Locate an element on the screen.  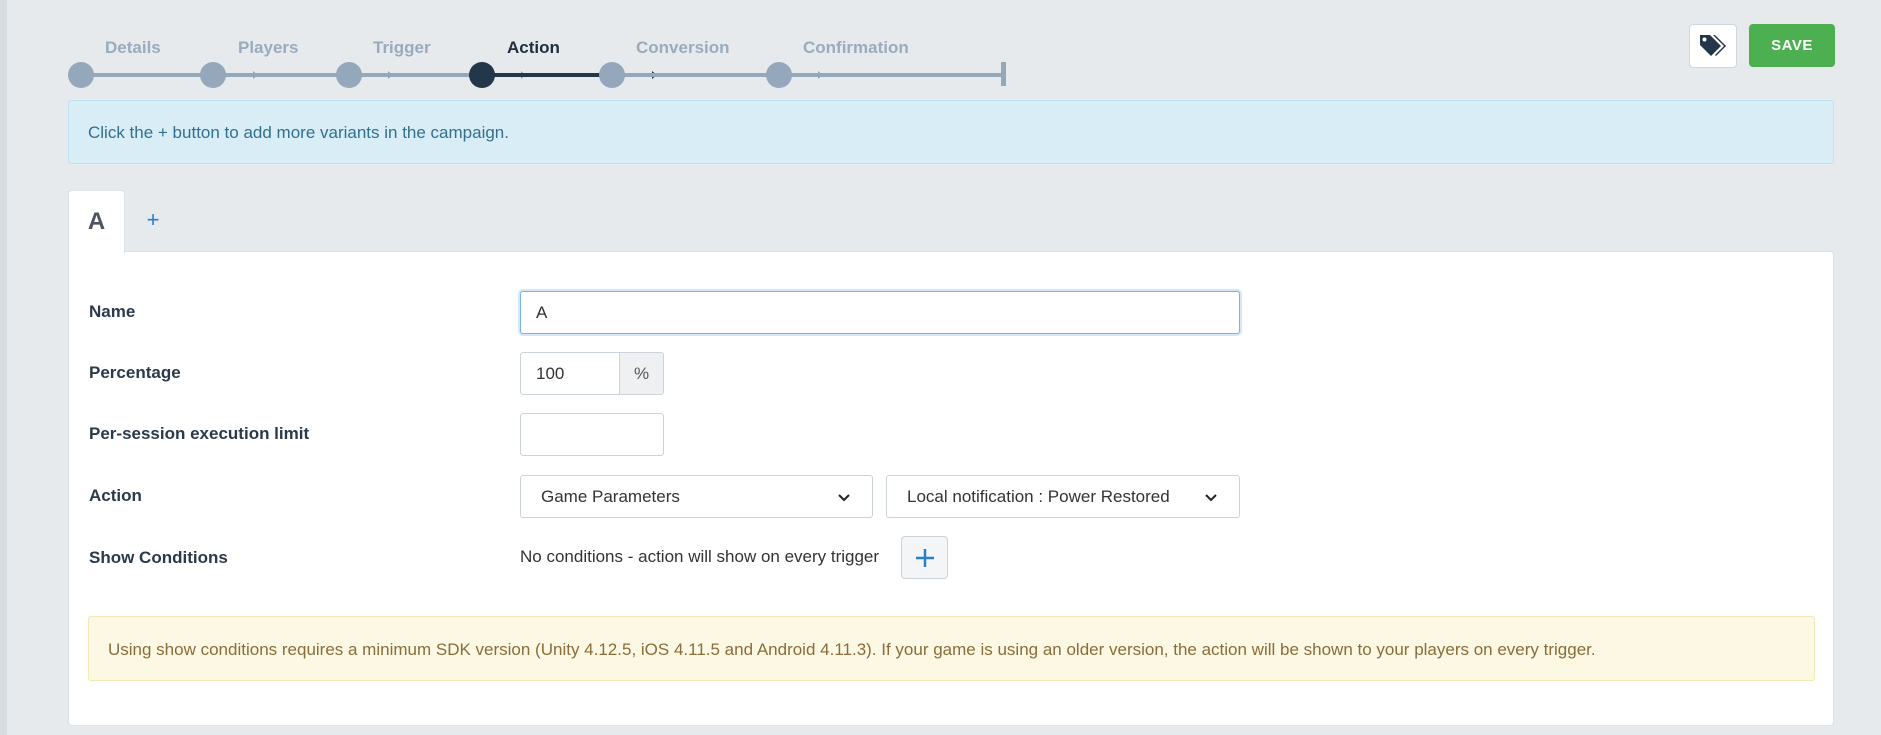
step-label-trigger: Trigger is located at coordinates (402, 48).